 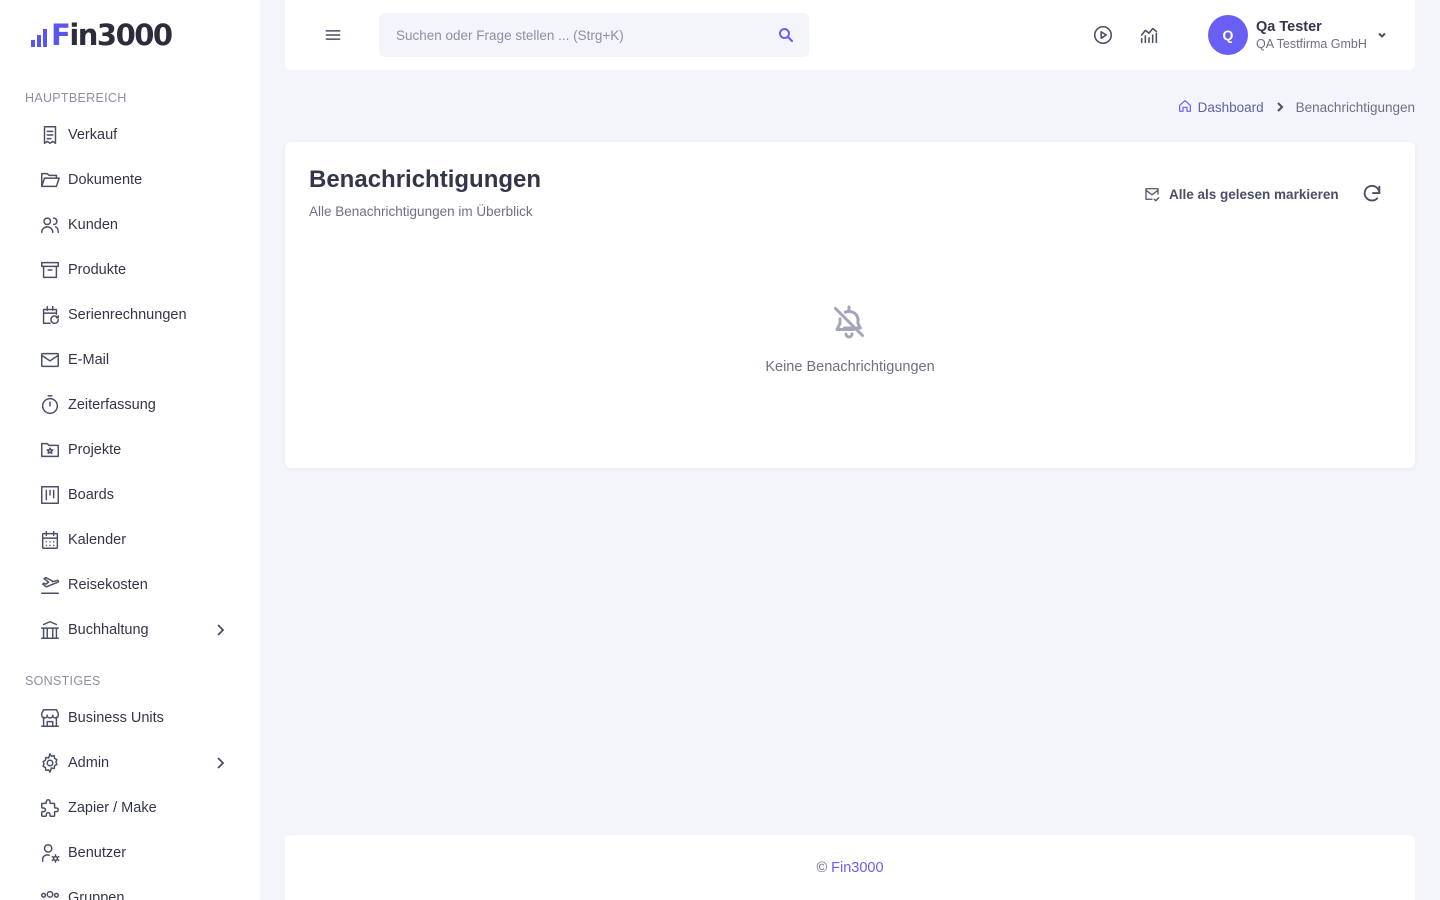 What do you see at coordinates (1289, 27) in the screenshot?
I see `user-name: Qa Tester` at bounding box center [1289, 27].